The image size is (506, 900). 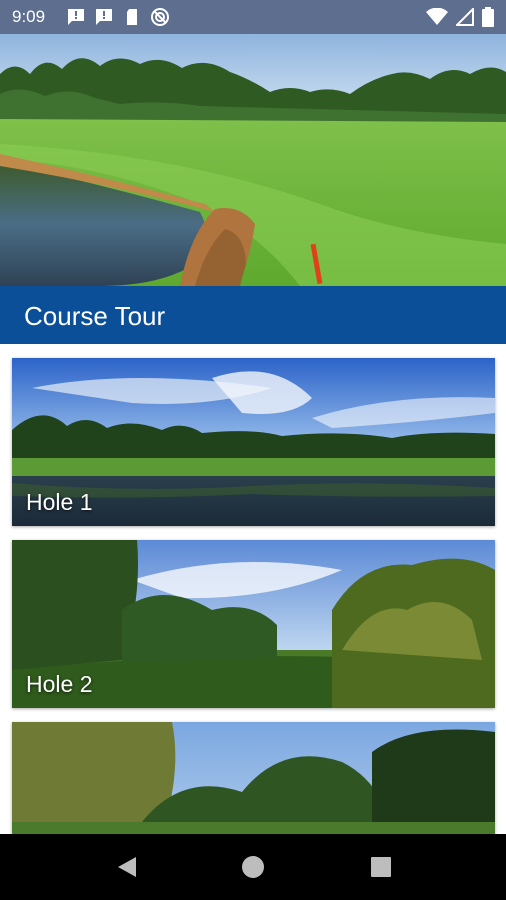 What do you see at coordinates (29, 16) in the screenshot?
I see `status-time: 9:09` at bounding box center [29, 16].